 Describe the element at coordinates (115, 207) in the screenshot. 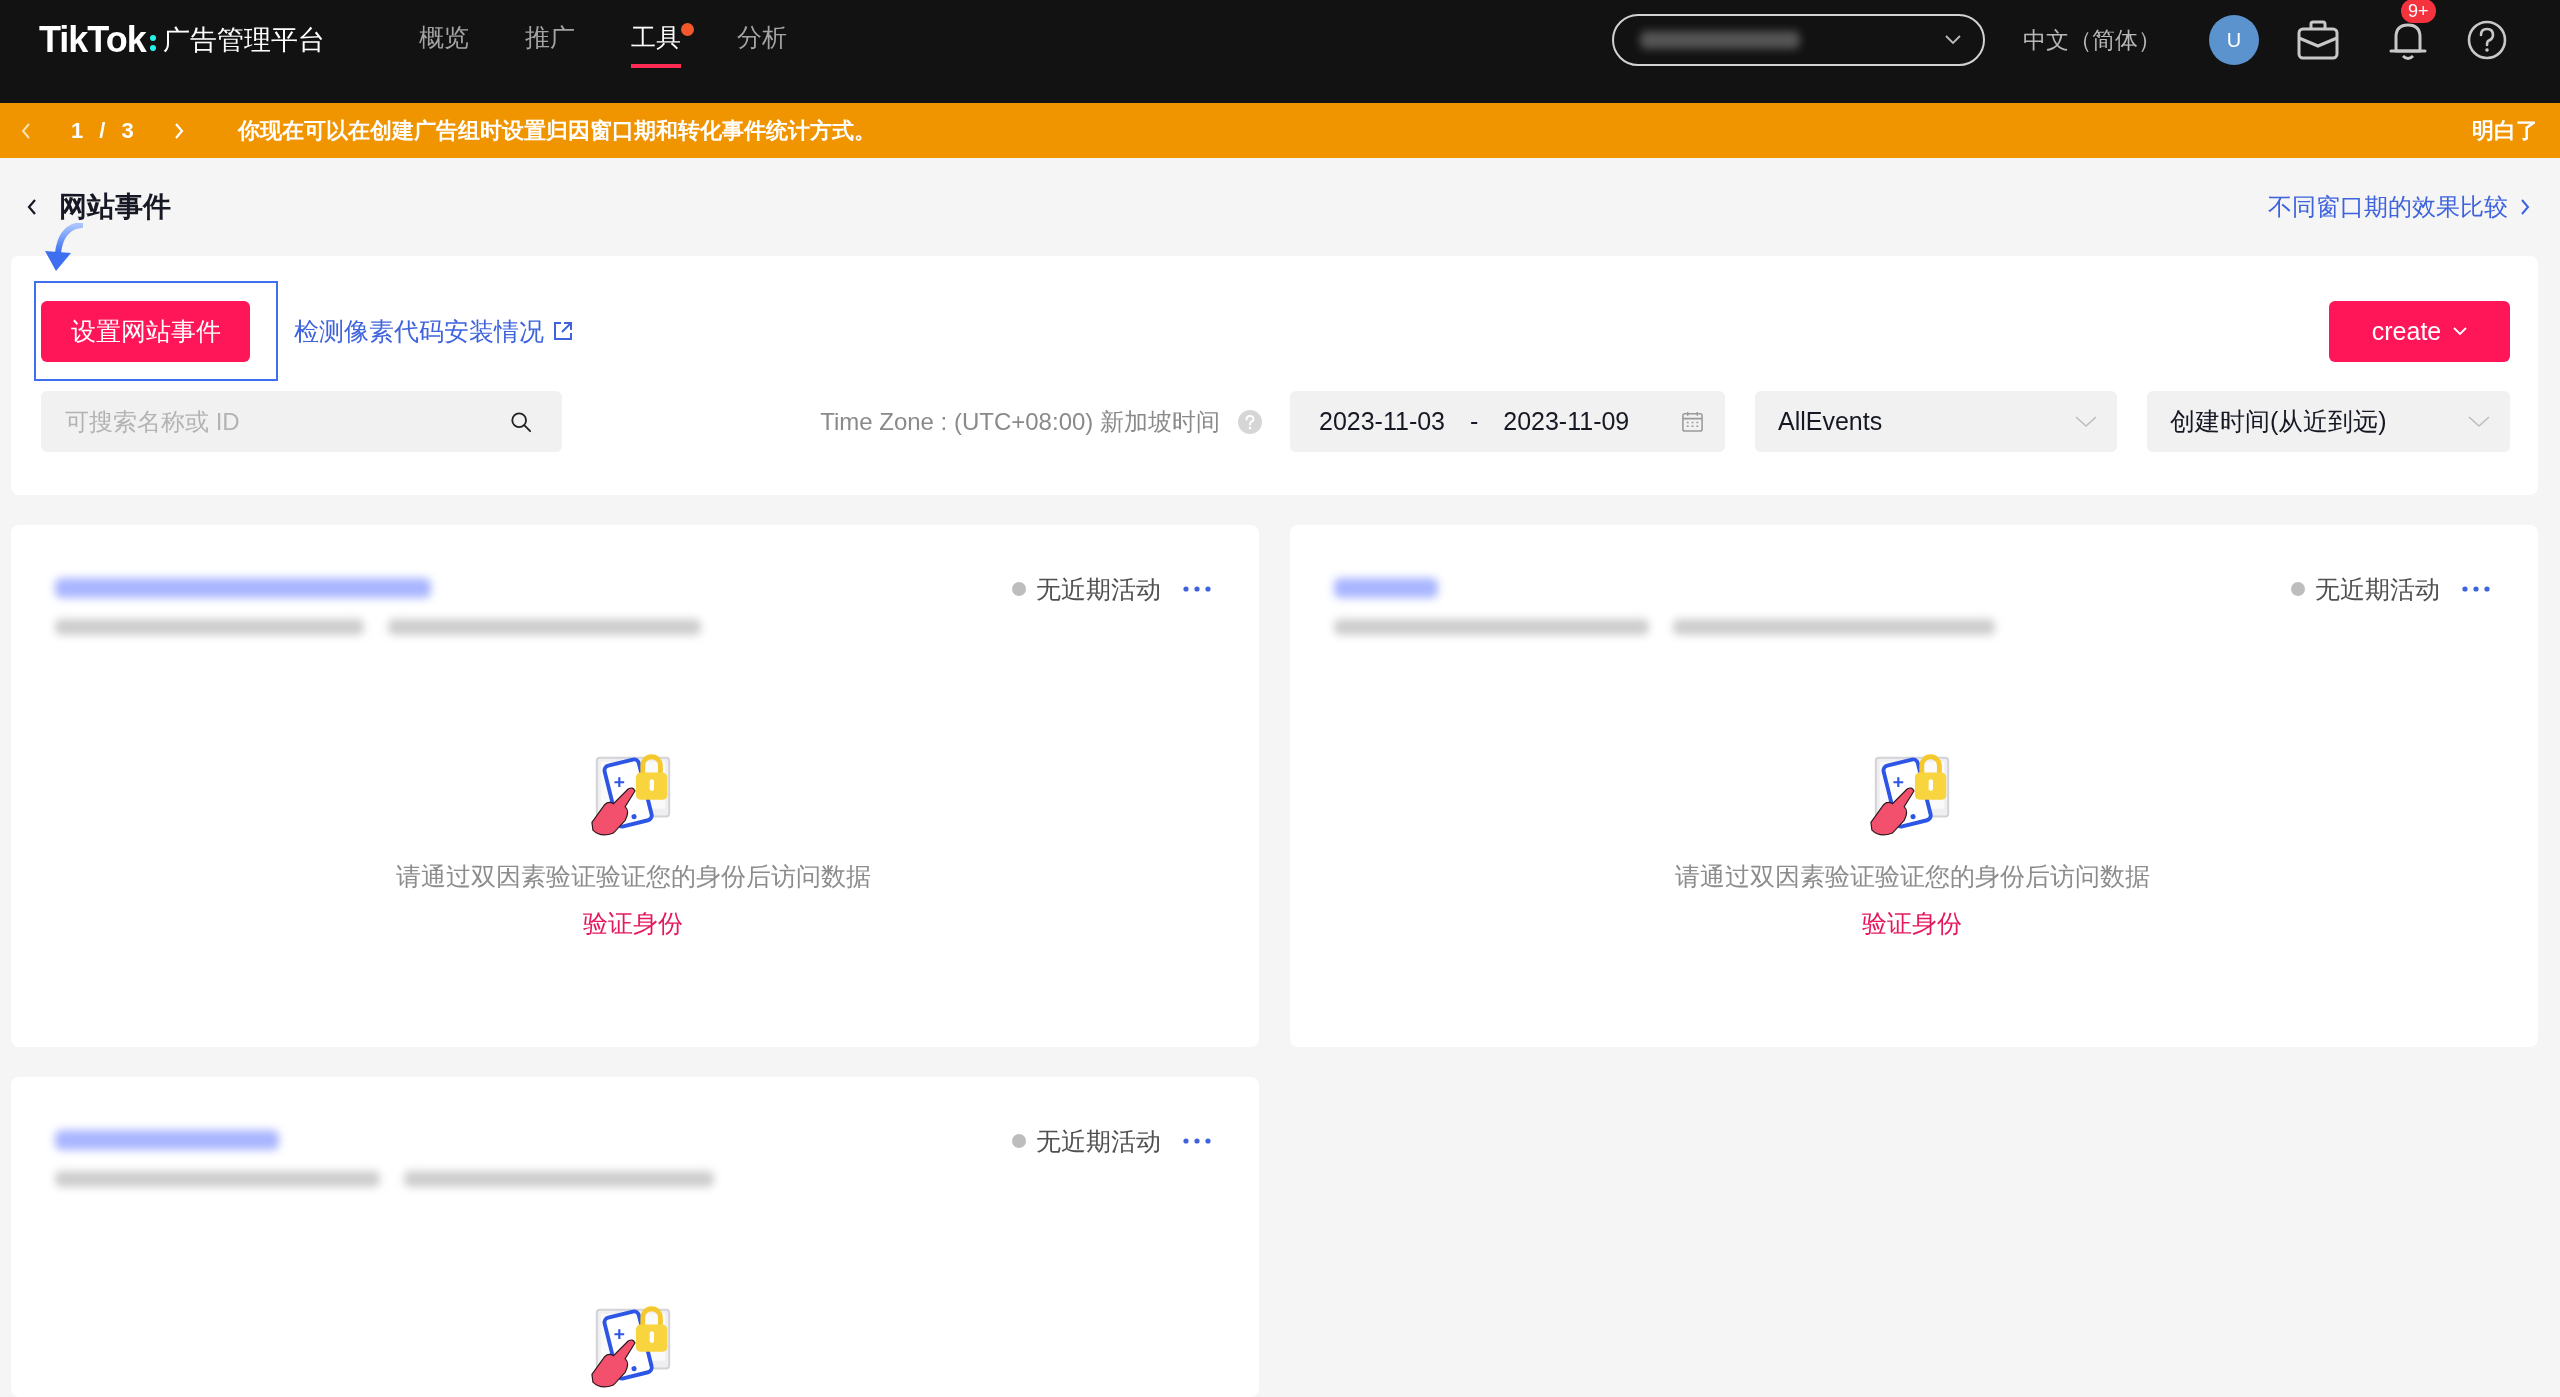

I see `page-title: 网站事件` at that location.